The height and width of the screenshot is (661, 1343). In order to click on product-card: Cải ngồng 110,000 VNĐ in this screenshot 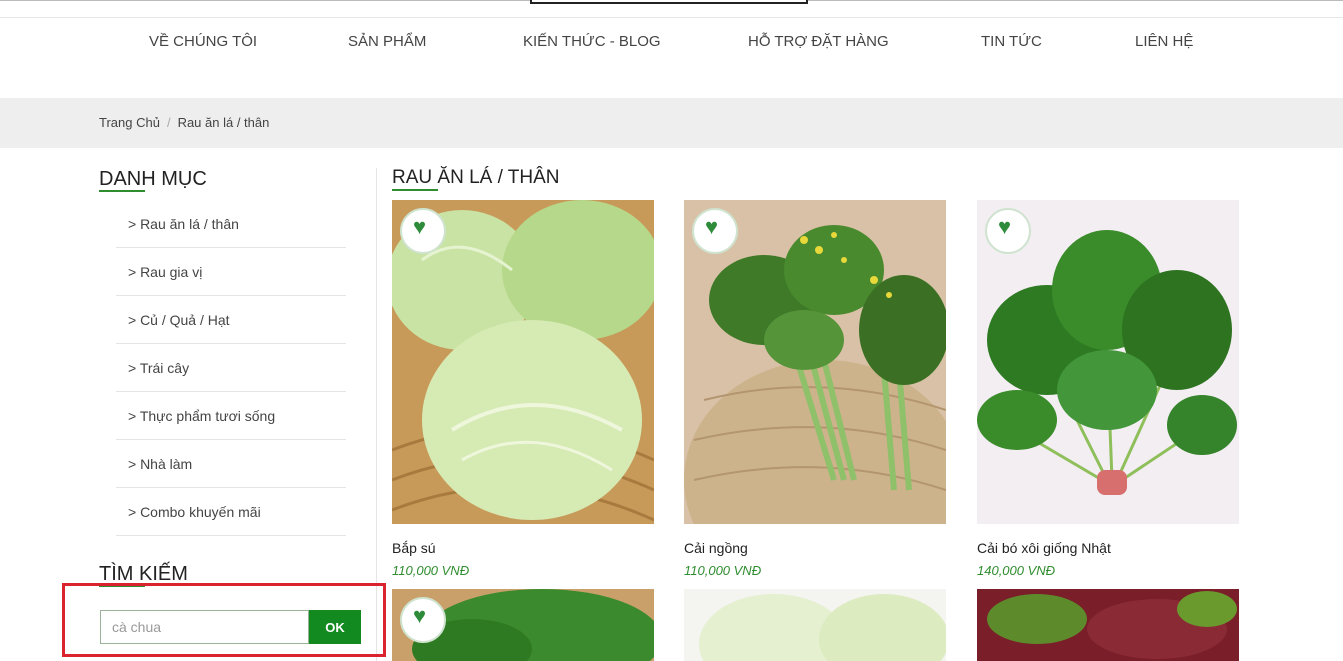, I will do `click(815, 389)`.